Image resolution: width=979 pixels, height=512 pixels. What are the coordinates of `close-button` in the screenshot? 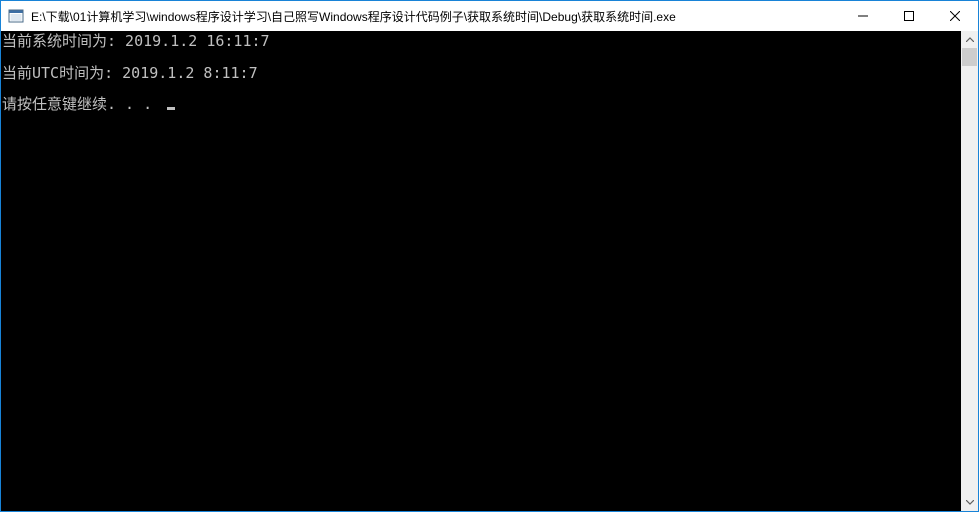 It's located at (955, 16).